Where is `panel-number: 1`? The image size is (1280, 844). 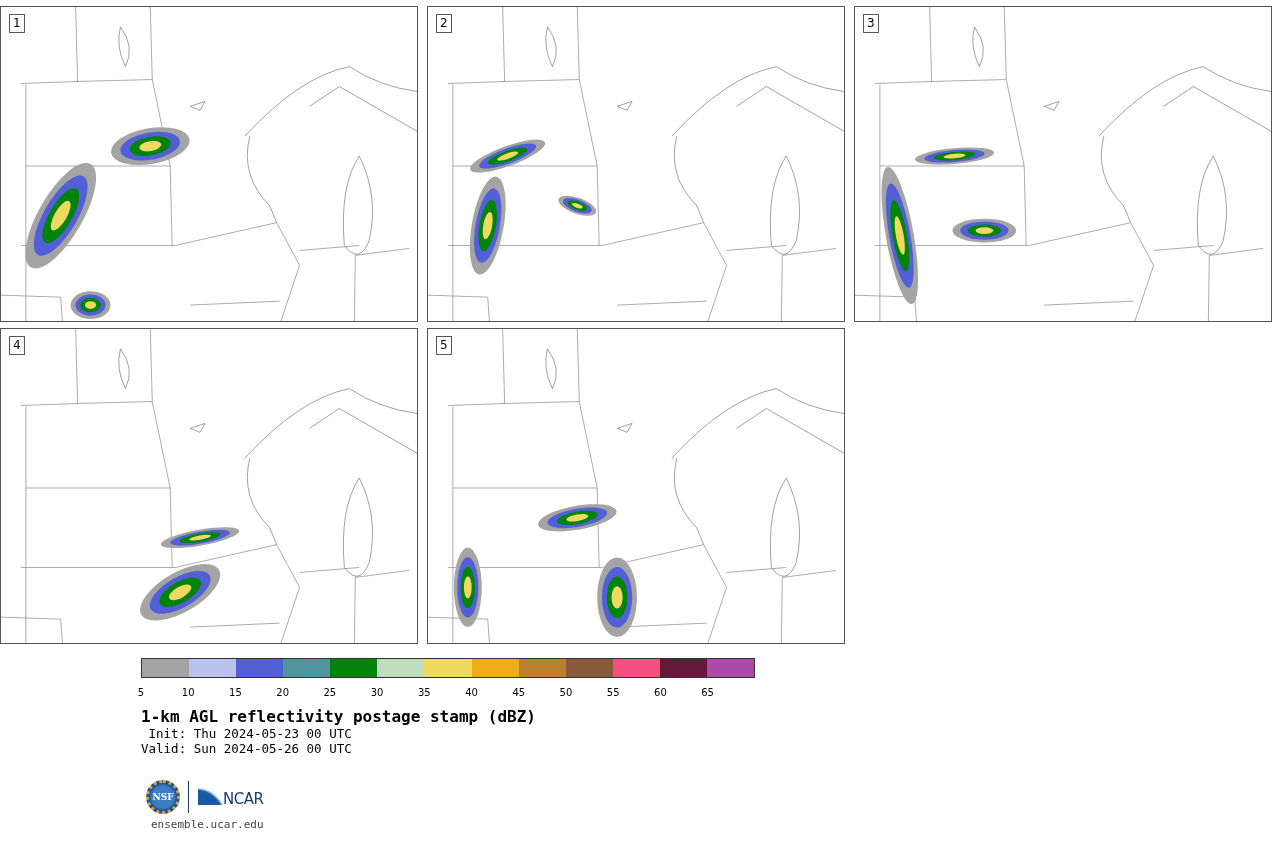
panel-number: 1 is located at coordinates (17, 23).